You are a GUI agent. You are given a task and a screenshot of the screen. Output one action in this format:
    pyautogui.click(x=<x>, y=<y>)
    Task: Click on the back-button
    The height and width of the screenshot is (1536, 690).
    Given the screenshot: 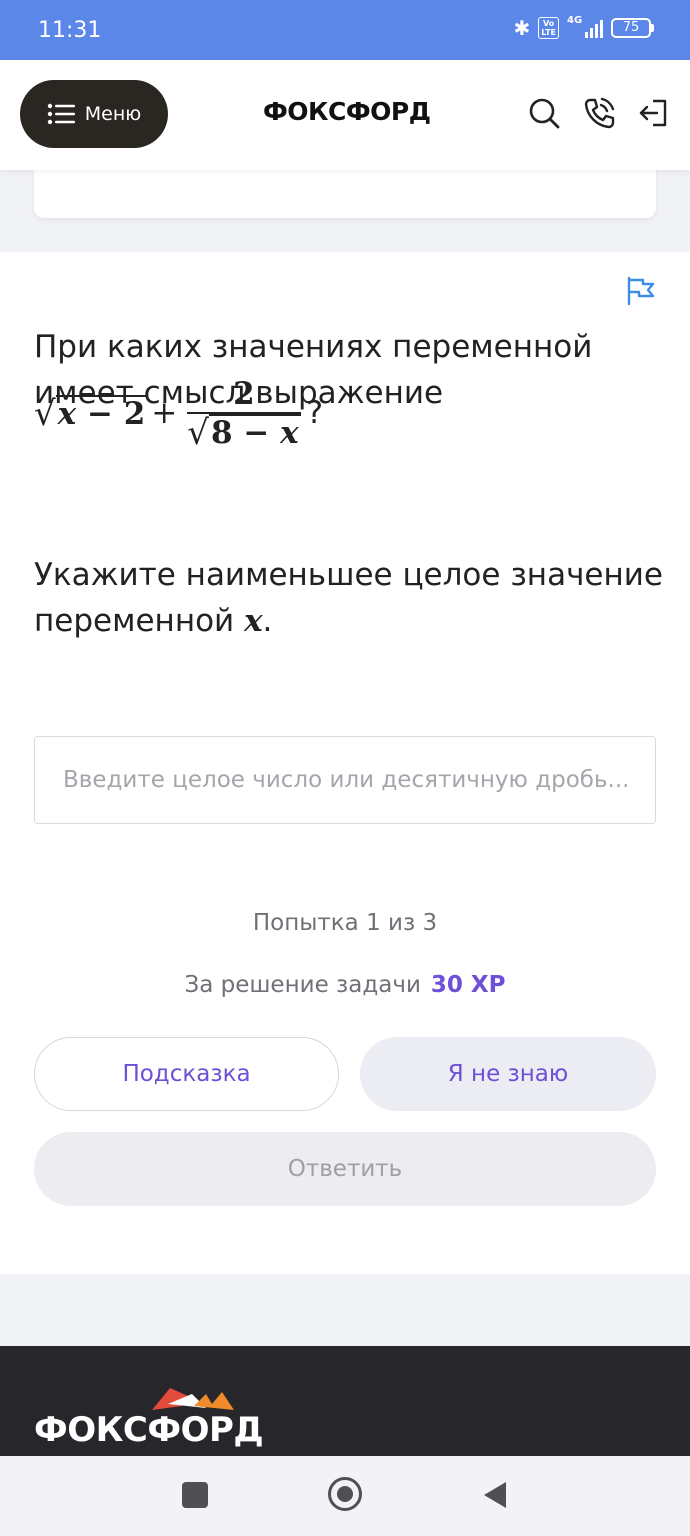 What is the action you would take?
    pyautogui.click(x=495, y=1495)
    